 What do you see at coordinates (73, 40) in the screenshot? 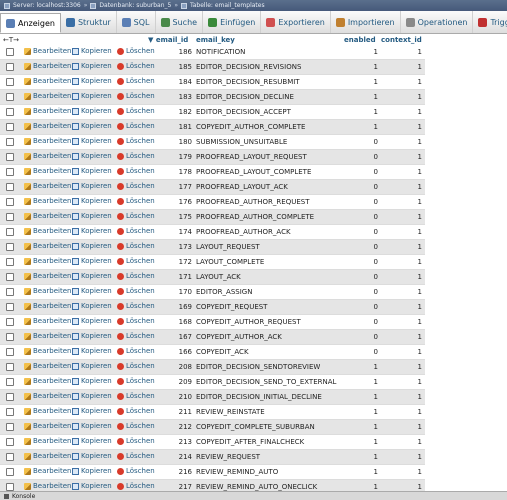
I see `column-sort-arrows: ←T→` at bounding box center [73, 40].